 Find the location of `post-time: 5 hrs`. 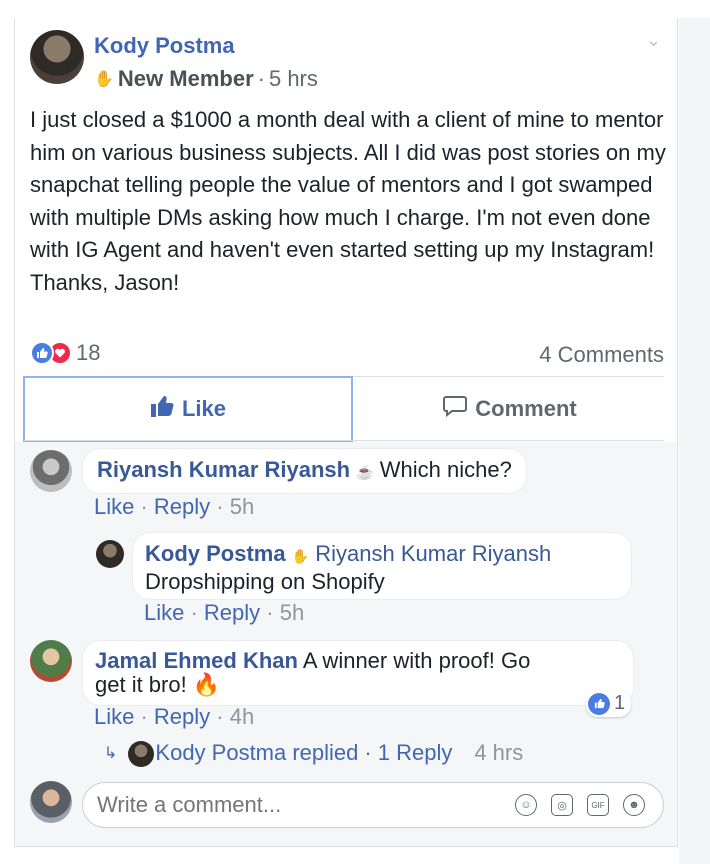

post-time: 5 hrs is located at coordinates (293, 79).